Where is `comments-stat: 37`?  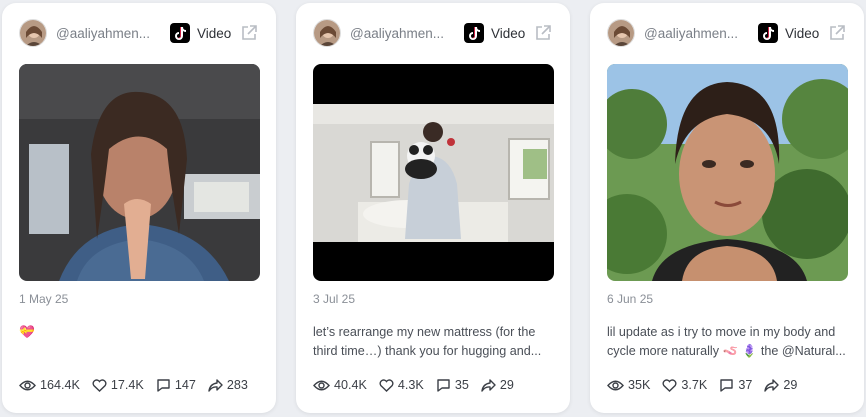 comments-stat: 37 is located at coordinates (735, 385).